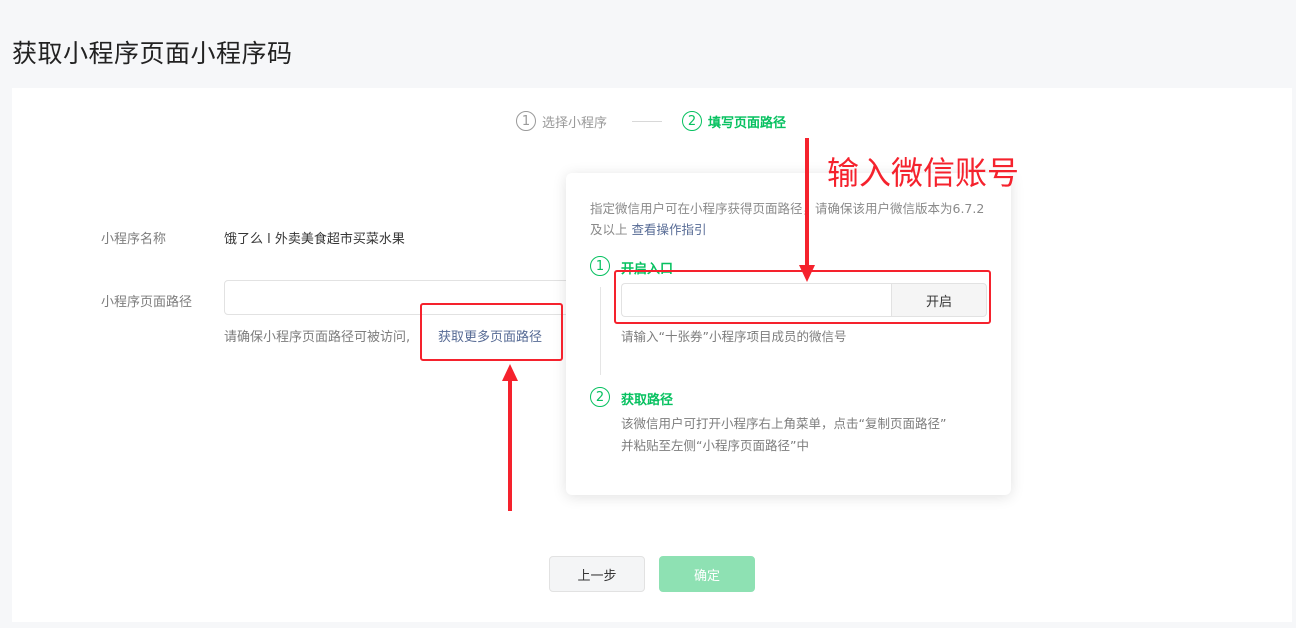 The height and width of the screenshot is (628, 1296). What do you see at coordinates (658, 324) in the screenshot?
I see `annotation-arrows` at bounding box center [658, 324].